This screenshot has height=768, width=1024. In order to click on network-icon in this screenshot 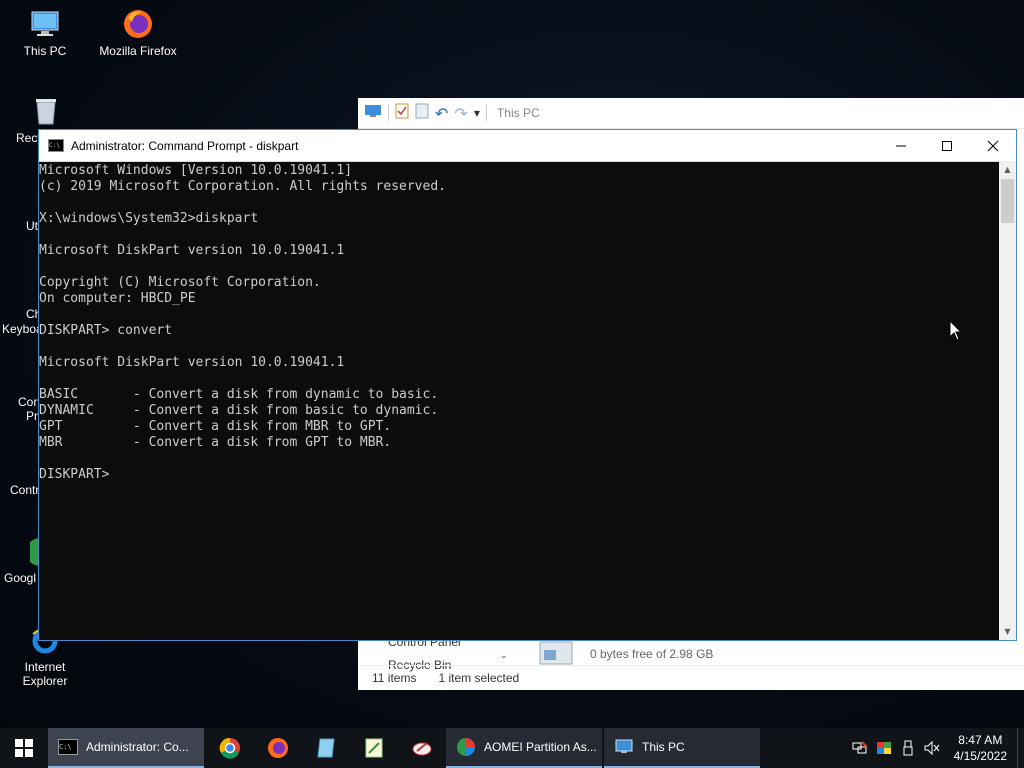, I will do `click(860, 748)`.